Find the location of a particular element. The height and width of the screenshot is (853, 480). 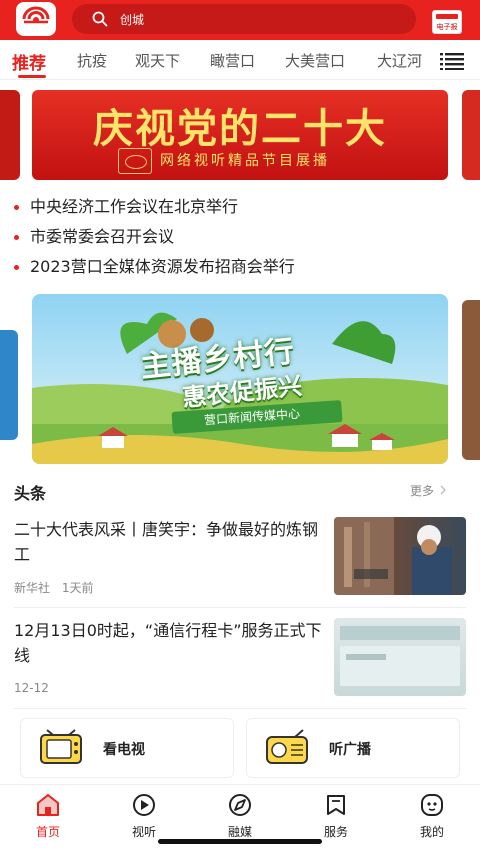

tab-tuijian: 推荐 is located at coordinates (29, 61).